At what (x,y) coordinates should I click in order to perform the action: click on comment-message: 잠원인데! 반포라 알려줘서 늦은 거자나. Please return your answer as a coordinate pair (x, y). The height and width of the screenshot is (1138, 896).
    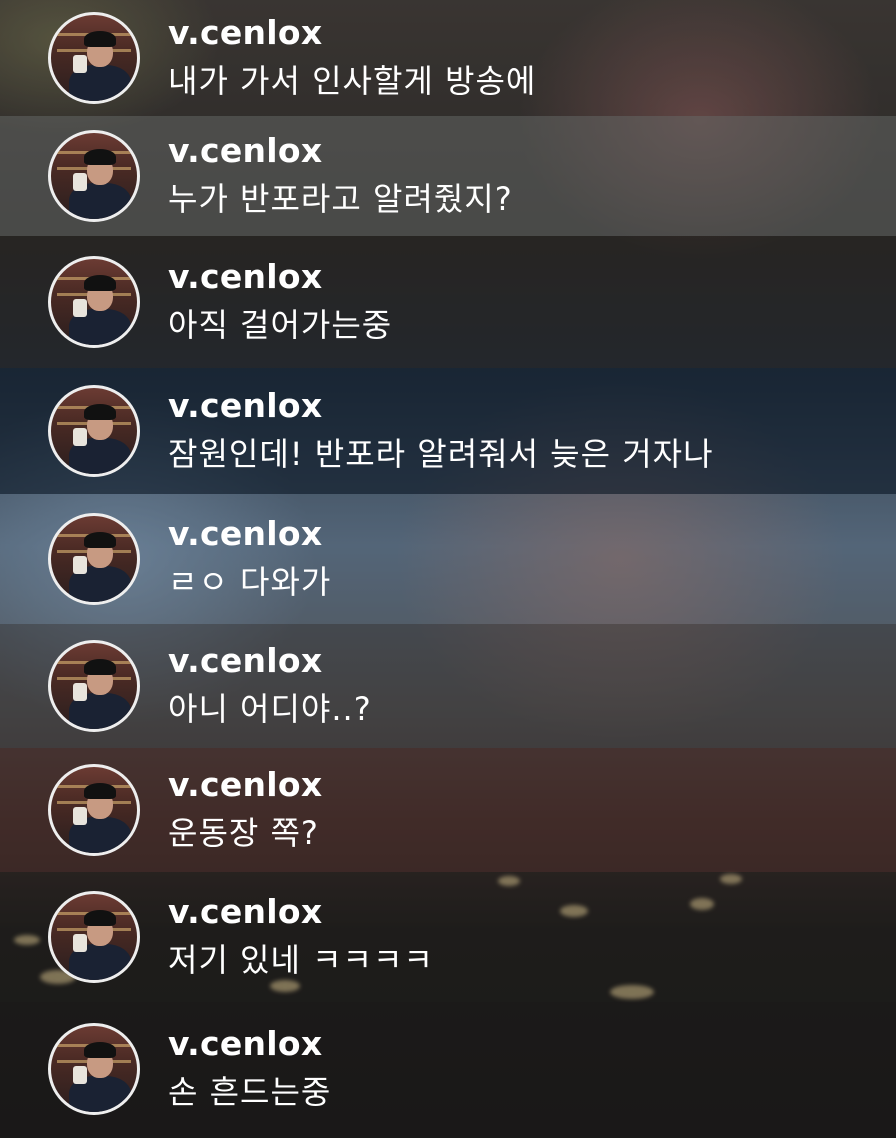
    Looking at the image, I should click on (441, 454).